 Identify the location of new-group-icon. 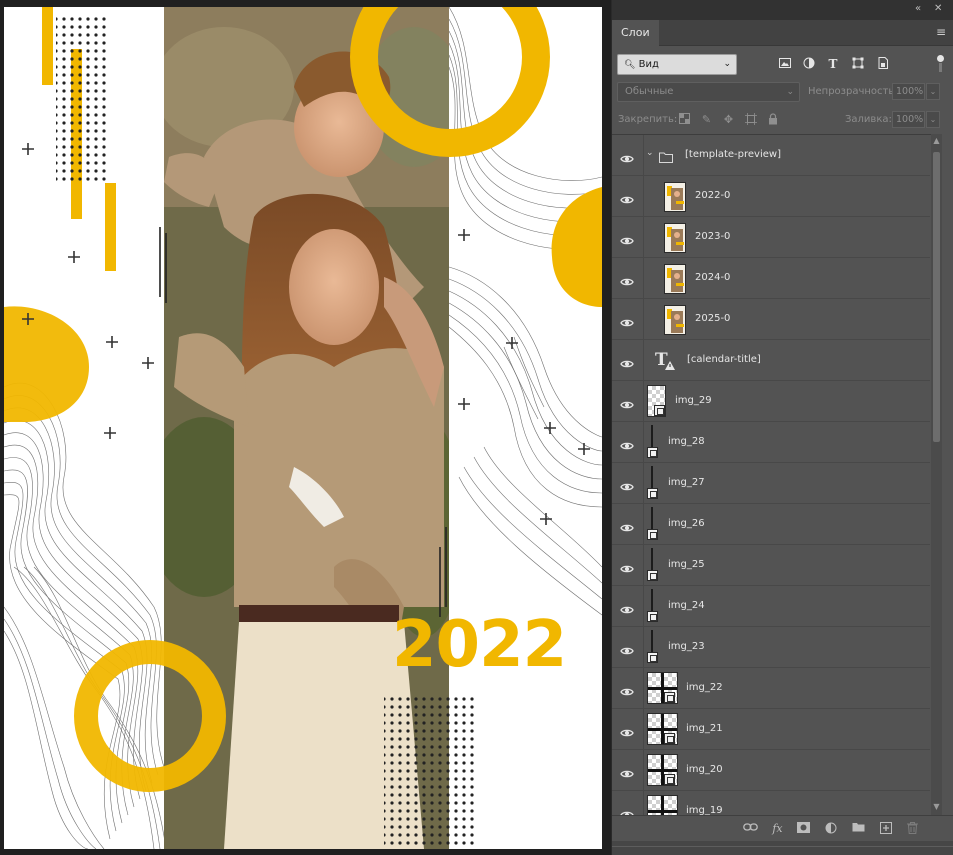
(858, 829).